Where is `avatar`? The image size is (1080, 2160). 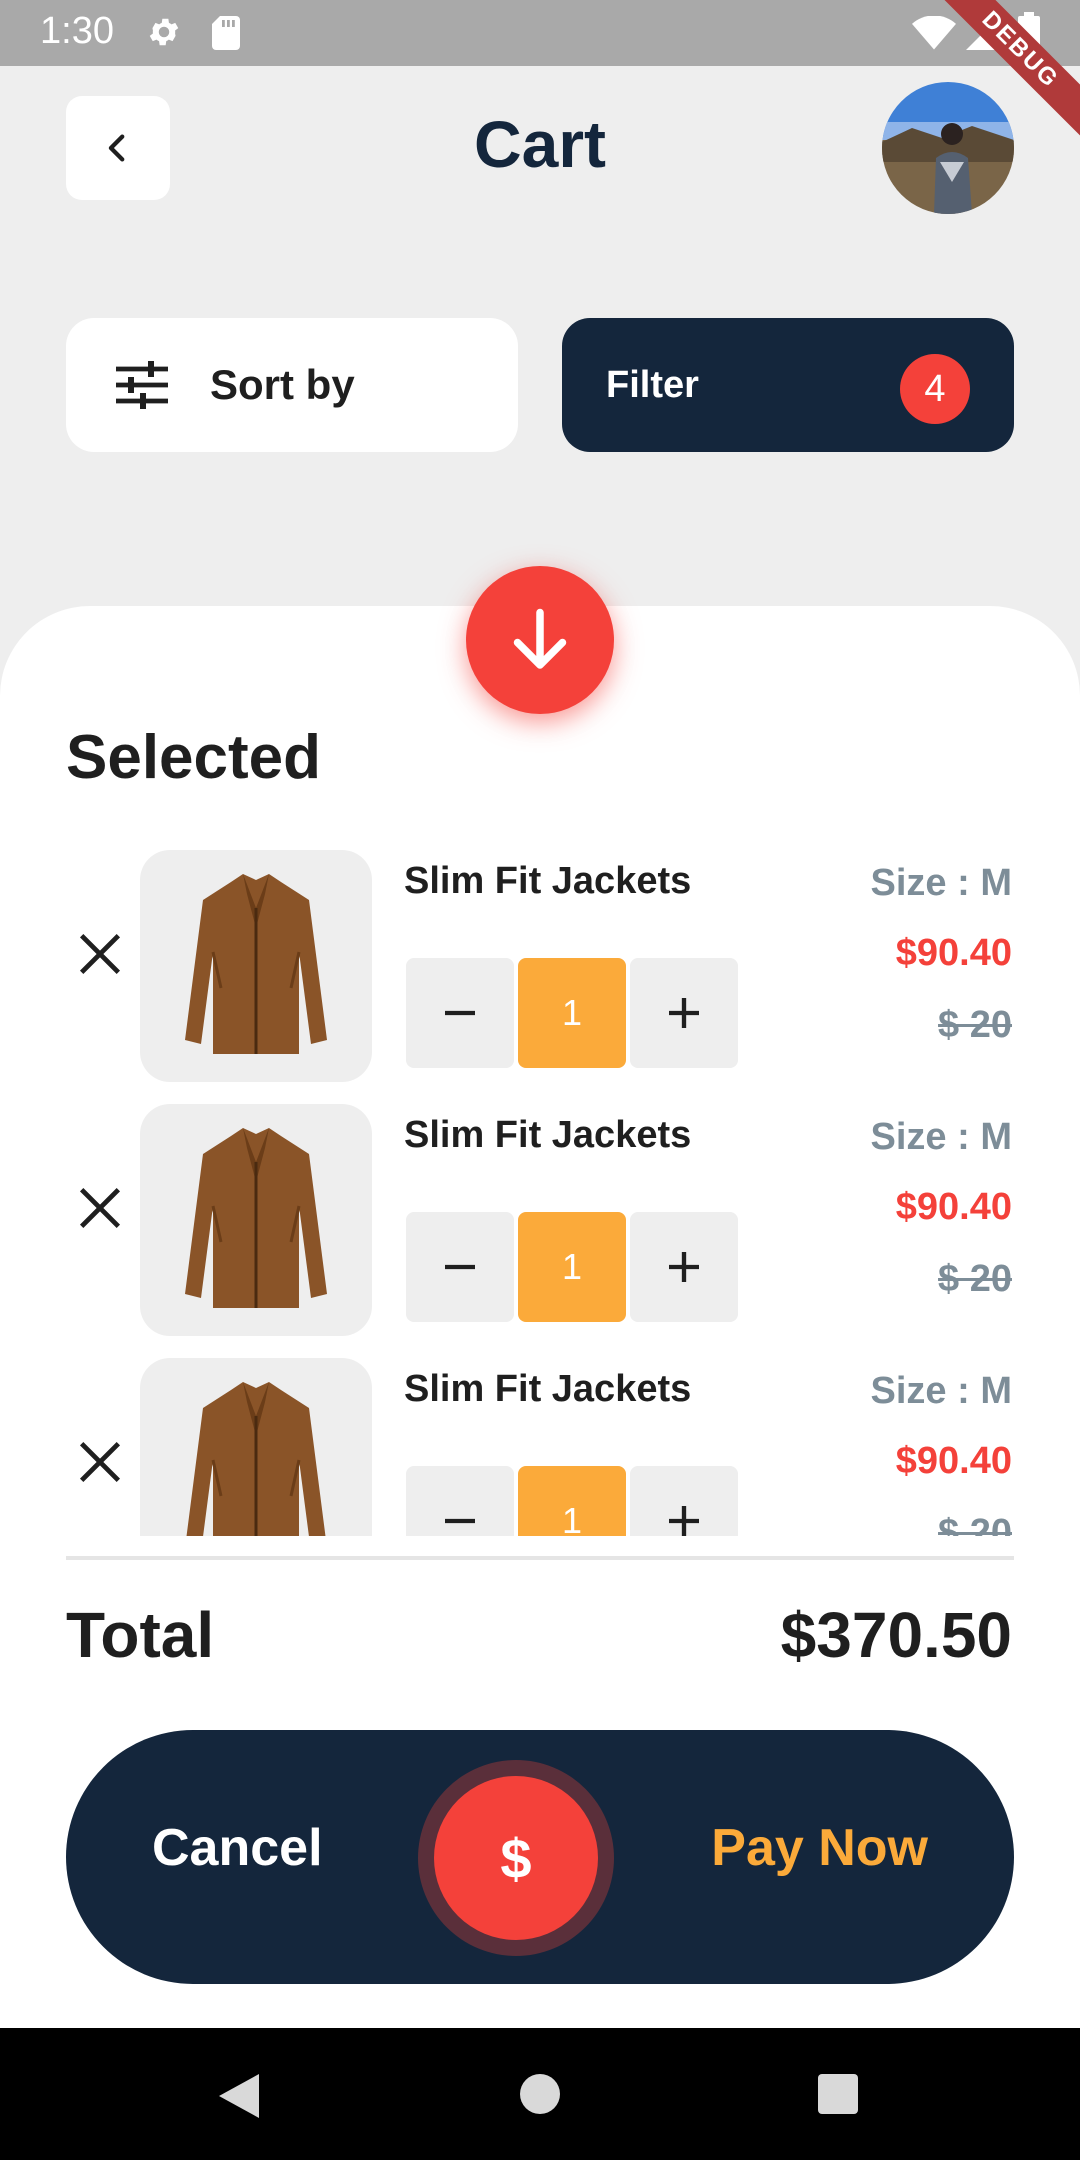 avatar is located at coordinates (948, 148).